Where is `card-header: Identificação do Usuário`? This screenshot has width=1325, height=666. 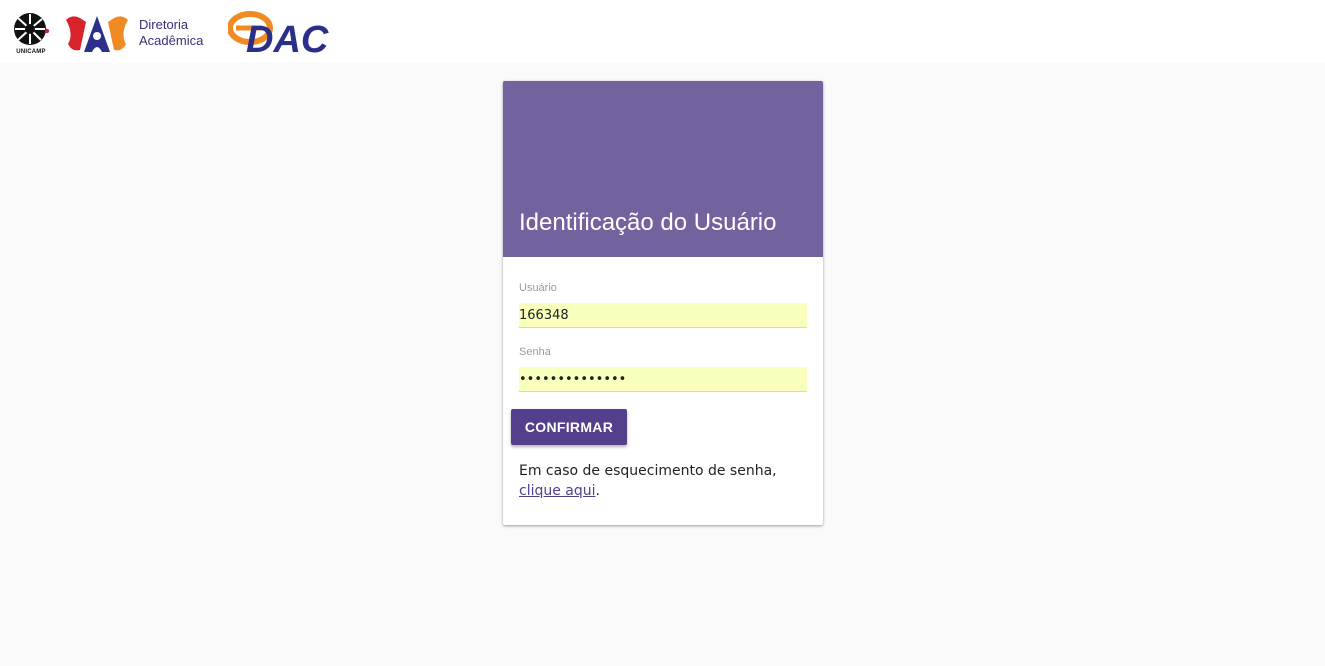 card-header: Identificação do Usuário is located at coordinates (663, 169).